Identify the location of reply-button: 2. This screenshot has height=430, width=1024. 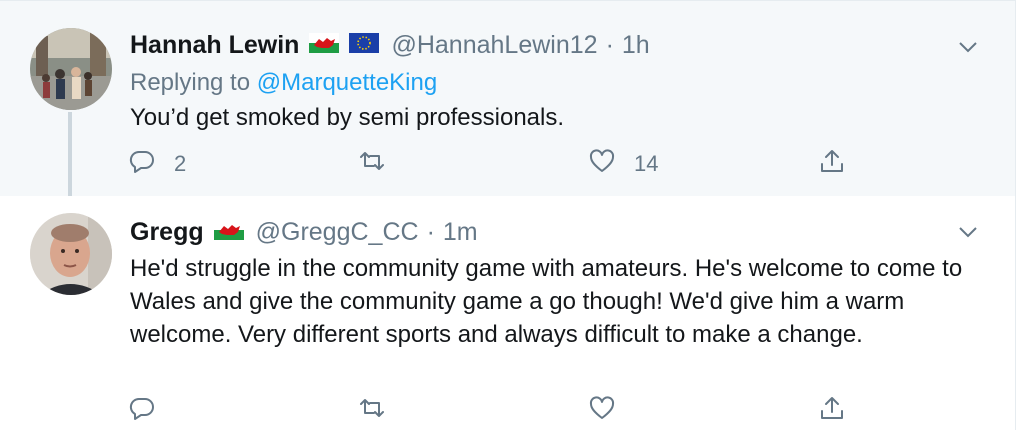
(157, 164).